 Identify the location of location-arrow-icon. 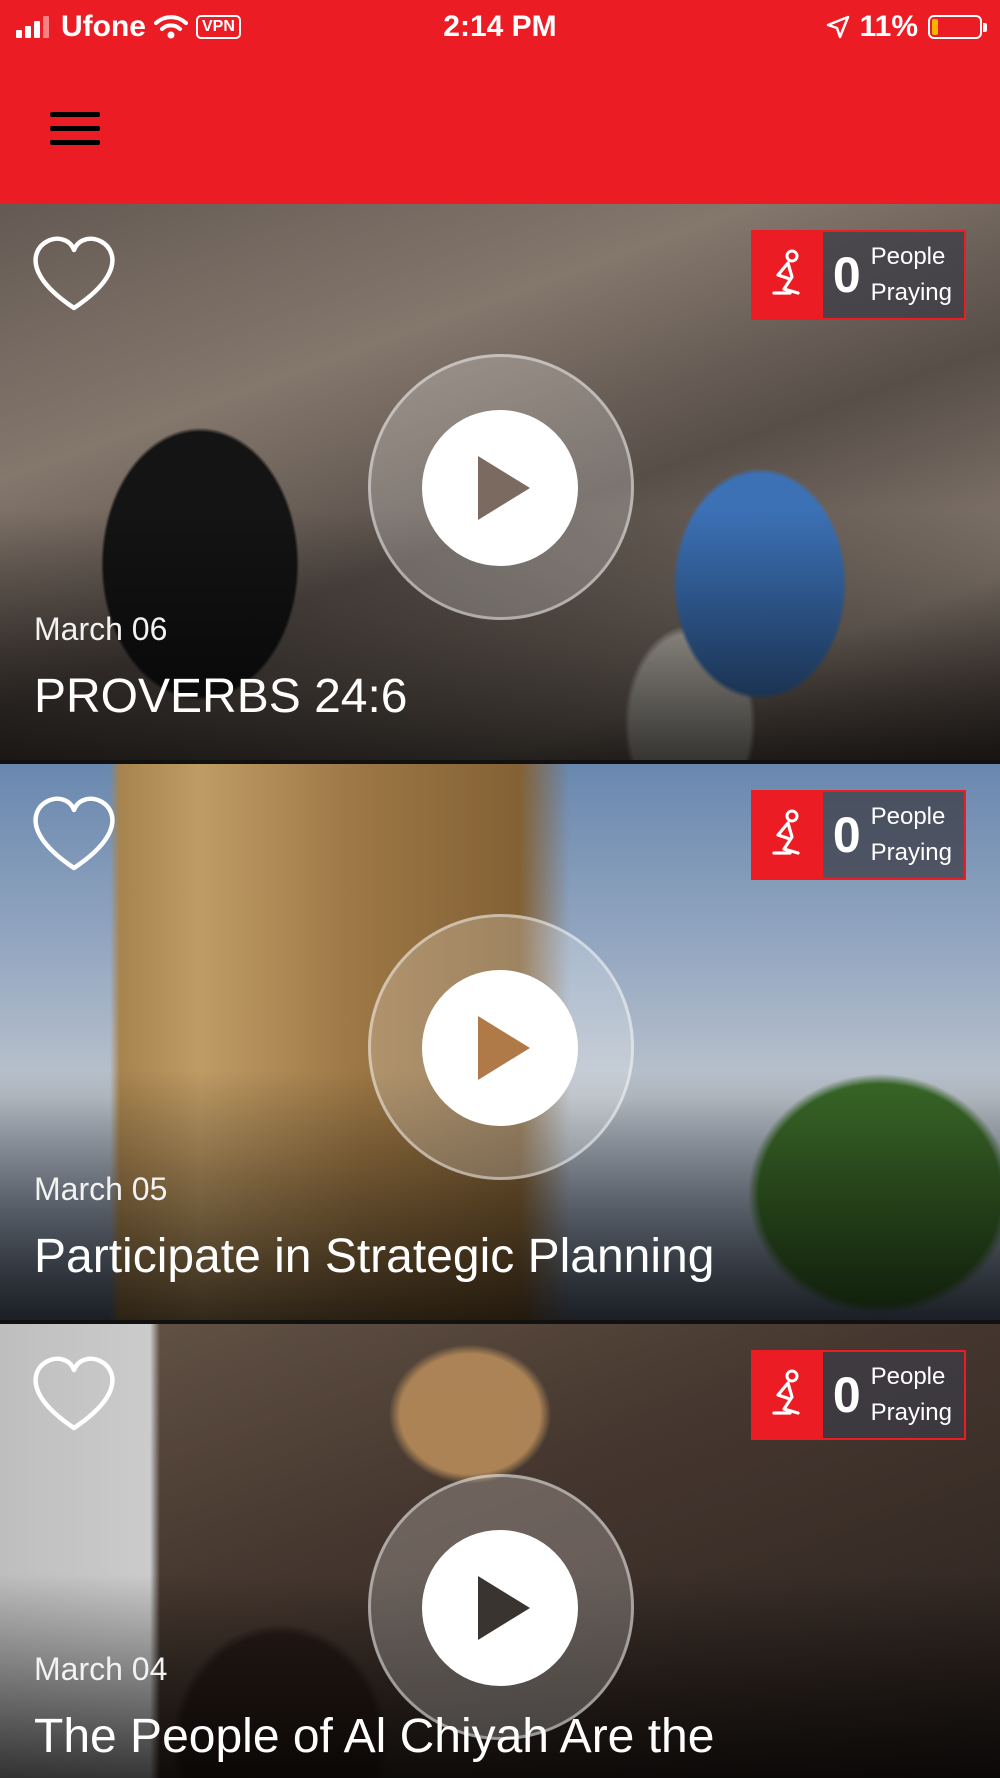
(837, 27).